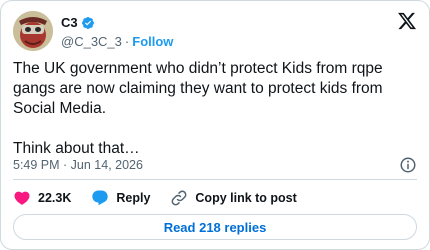 This screenshot has height=250, width=430. What do you see at coordinates (100, 198) in the screenshot?
I see `reply-icon` at bounding box center [100, 198].